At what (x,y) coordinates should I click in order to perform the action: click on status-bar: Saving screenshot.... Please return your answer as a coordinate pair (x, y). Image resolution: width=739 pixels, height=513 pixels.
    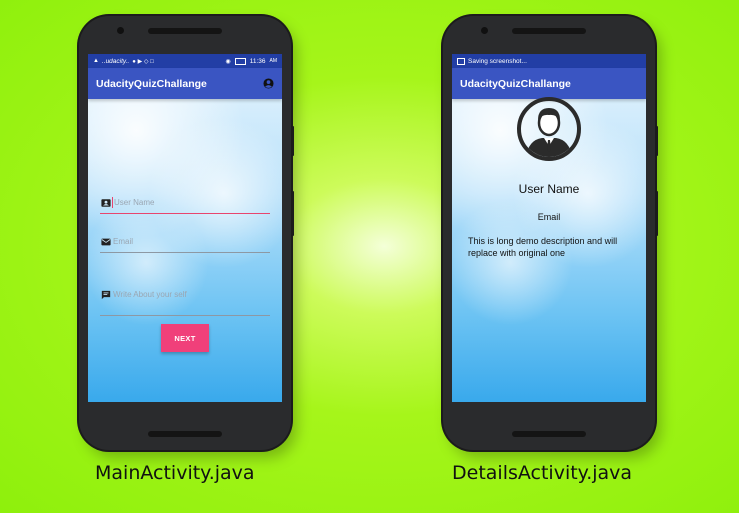
    Looking at the image, I should click on (549, 61).